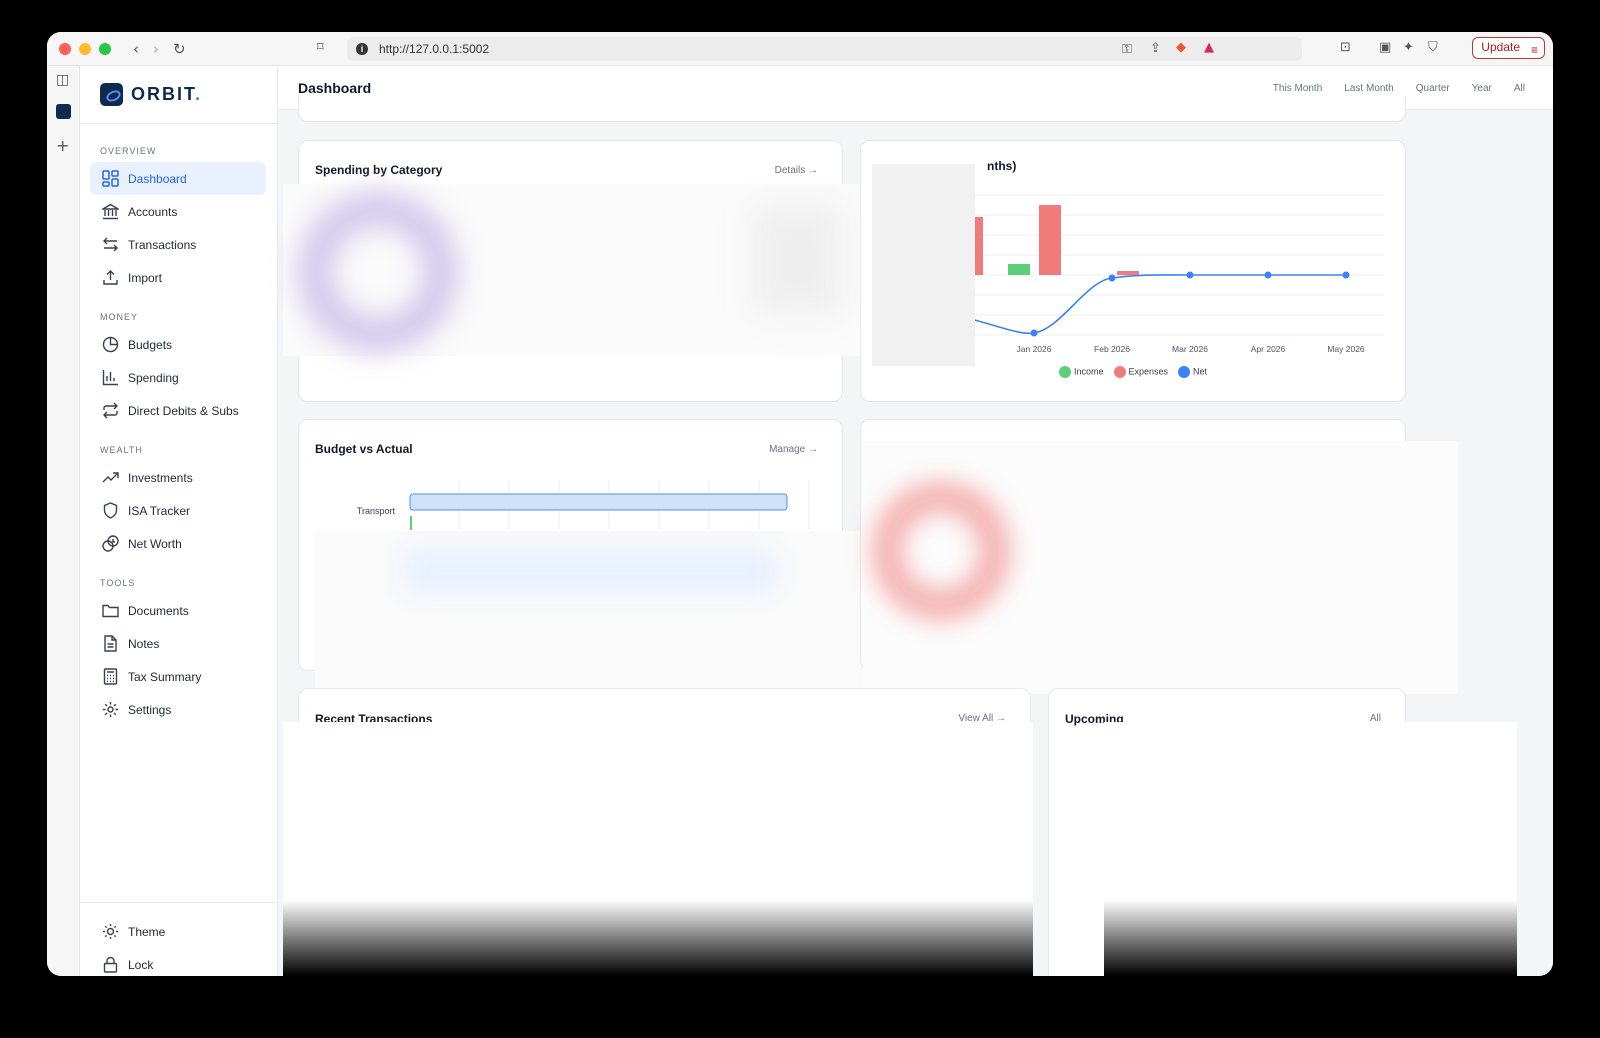 The image size is (1600, 1038). Describe the element at coordinates (65, 48) in the screenshot. I see `close-window-button` at that location.